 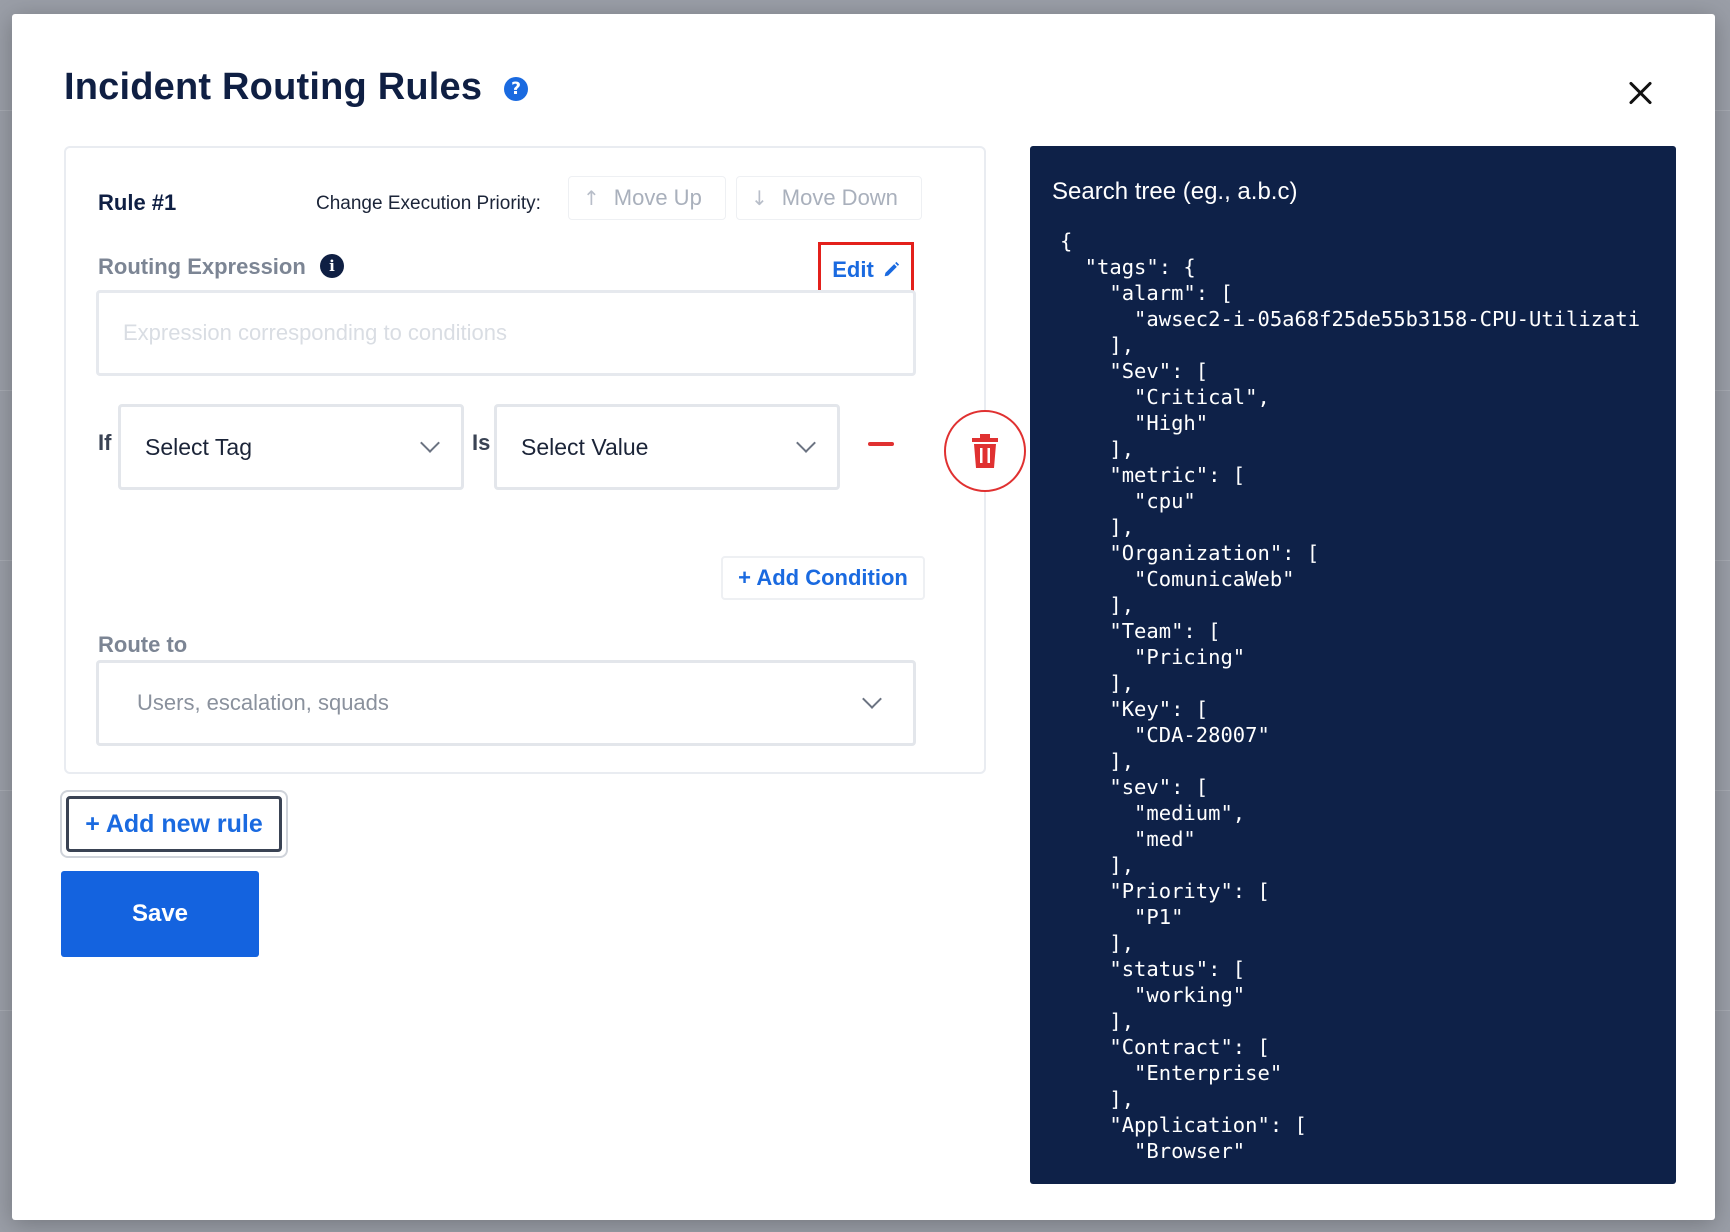 I want to click on tree-line: "ComunicaWeb", so click(x=1177, y=579).